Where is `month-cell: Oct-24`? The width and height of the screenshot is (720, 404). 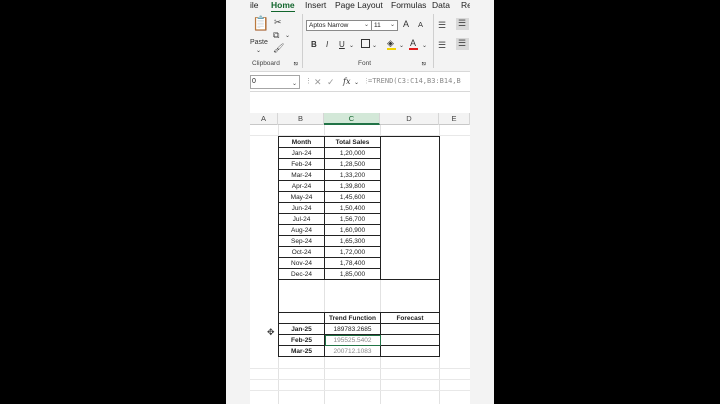 month-cell: Oct-24 is located at coordinates (301, 252).